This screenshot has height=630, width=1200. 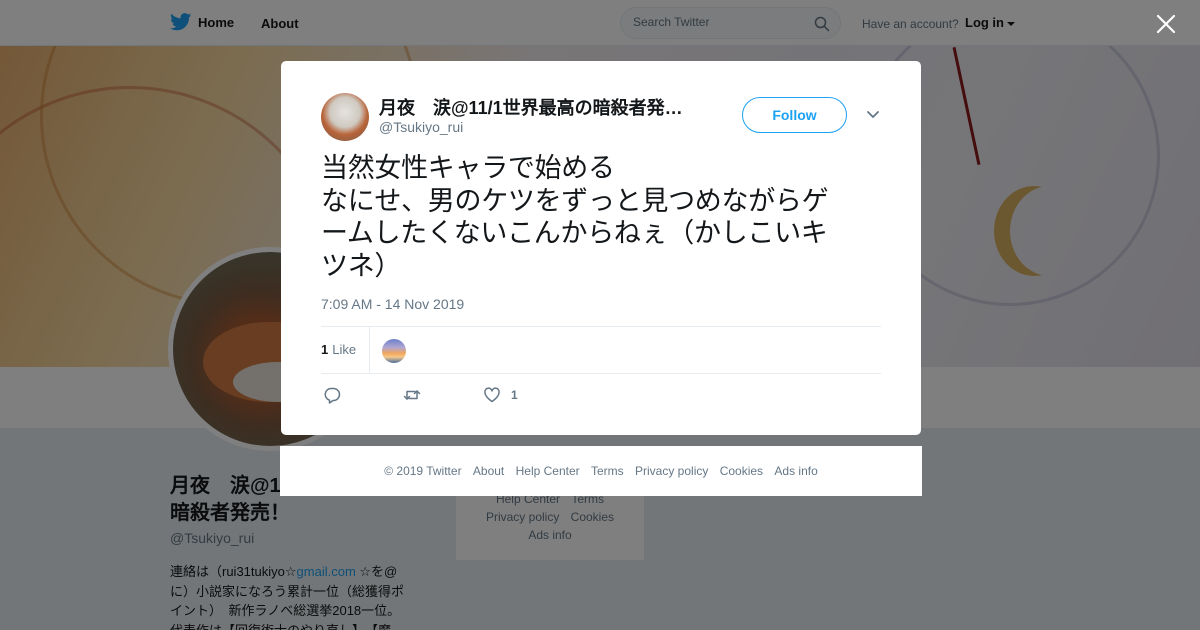 I want to click on tweet-stats: 1 Like, so click(x=601, y=350).